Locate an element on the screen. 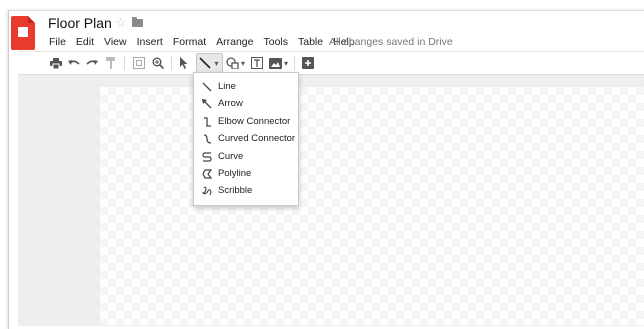  shape-dropdown-icon: ▾ is located at coordinates (243, 63).